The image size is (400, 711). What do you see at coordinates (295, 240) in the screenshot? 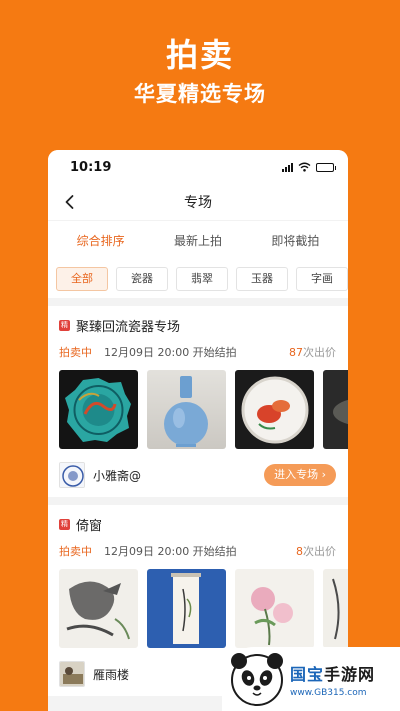
I see `tab-ending-soon: 即将截拍` at bounding box center [295, 240].